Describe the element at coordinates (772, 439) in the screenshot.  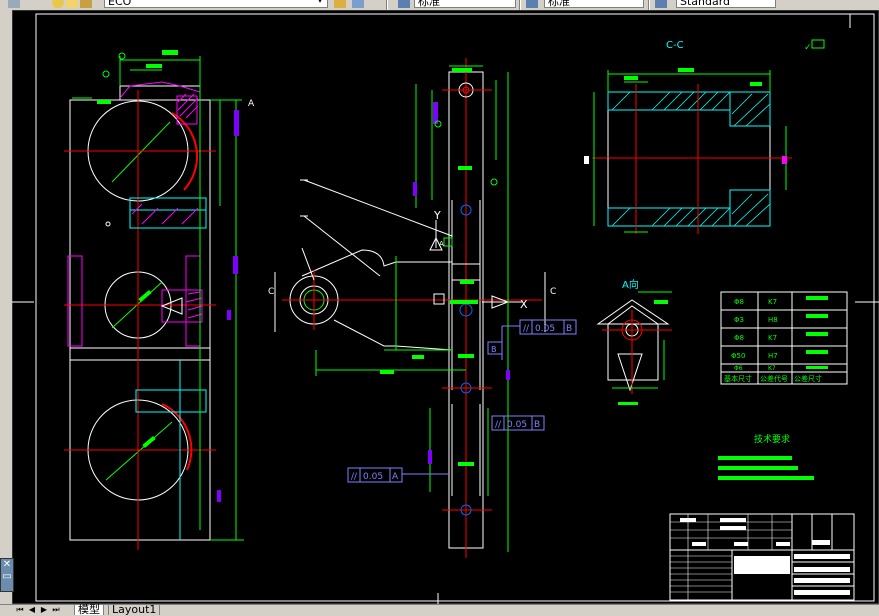
I see `svg-text: 技术要求` at that location.